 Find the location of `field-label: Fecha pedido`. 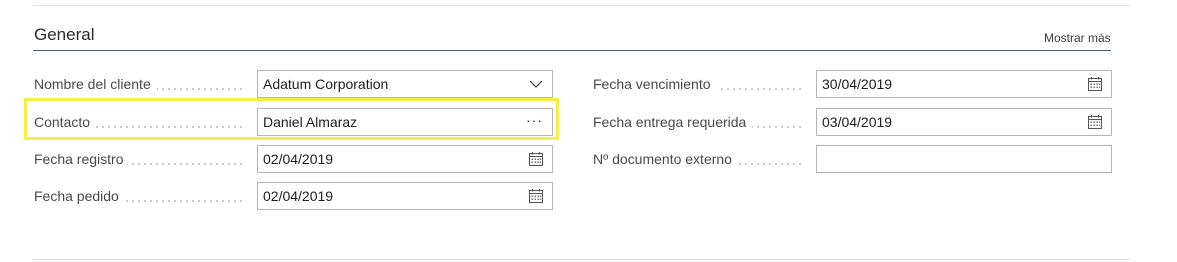

field-label: Fecha pedido is located at coordinates (140, 196).